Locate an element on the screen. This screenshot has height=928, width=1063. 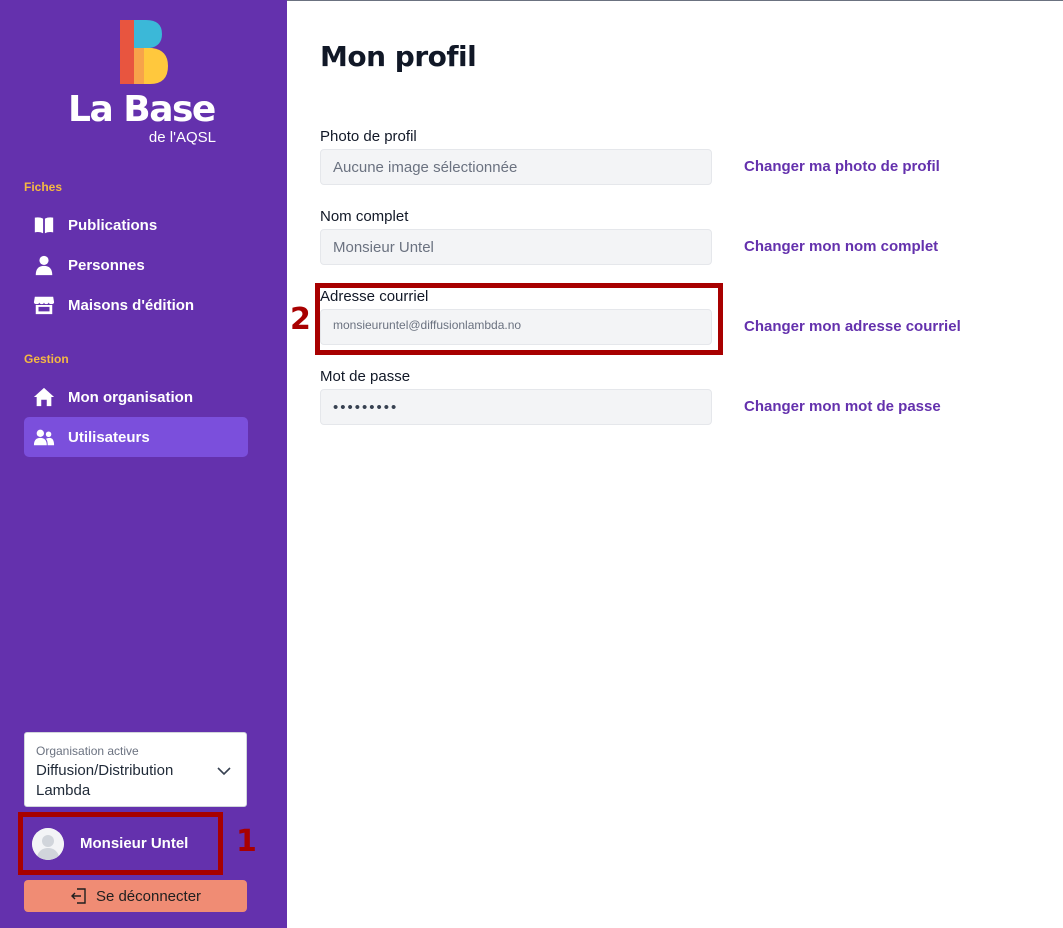
book-icon is located at coordinates (44, 225).